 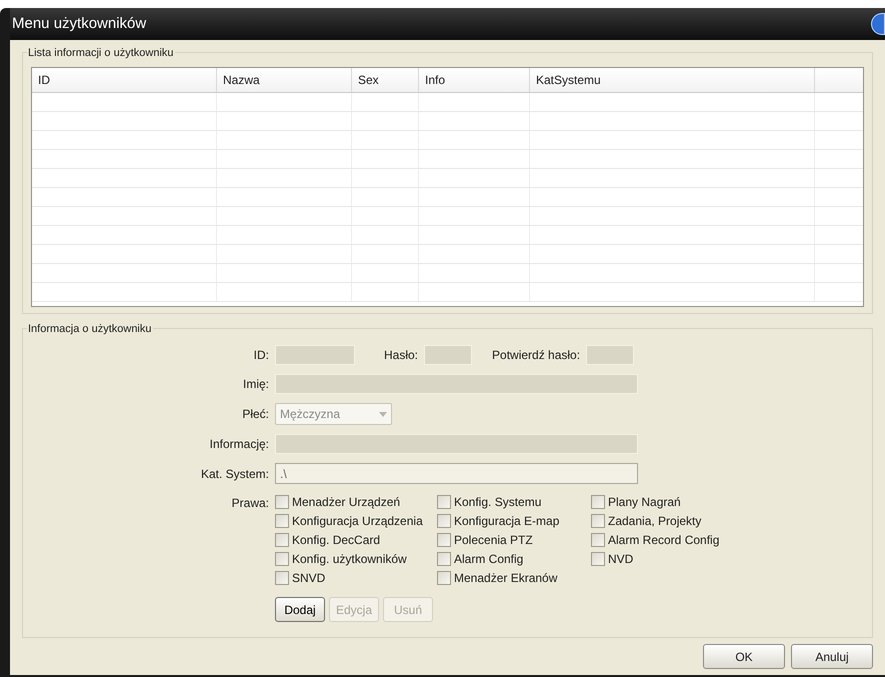 What do you see at coordinates (346, 502) in the screenshot?
I see `checkbox-label: Menadżer Urządzeń` at bounding box center [346, 502].